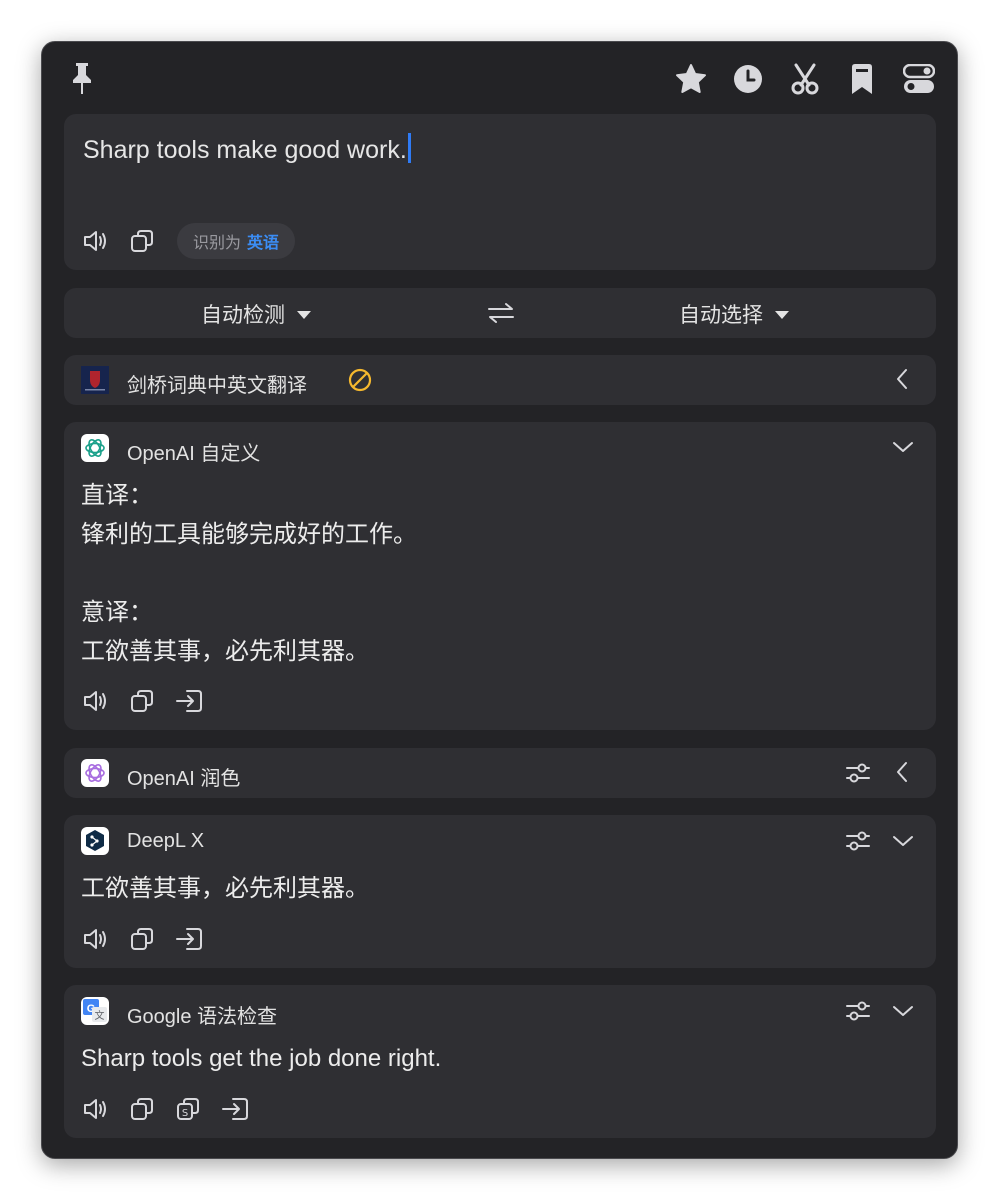  I want to click on service-name: OpenAI 自定义, so click(194, 454).